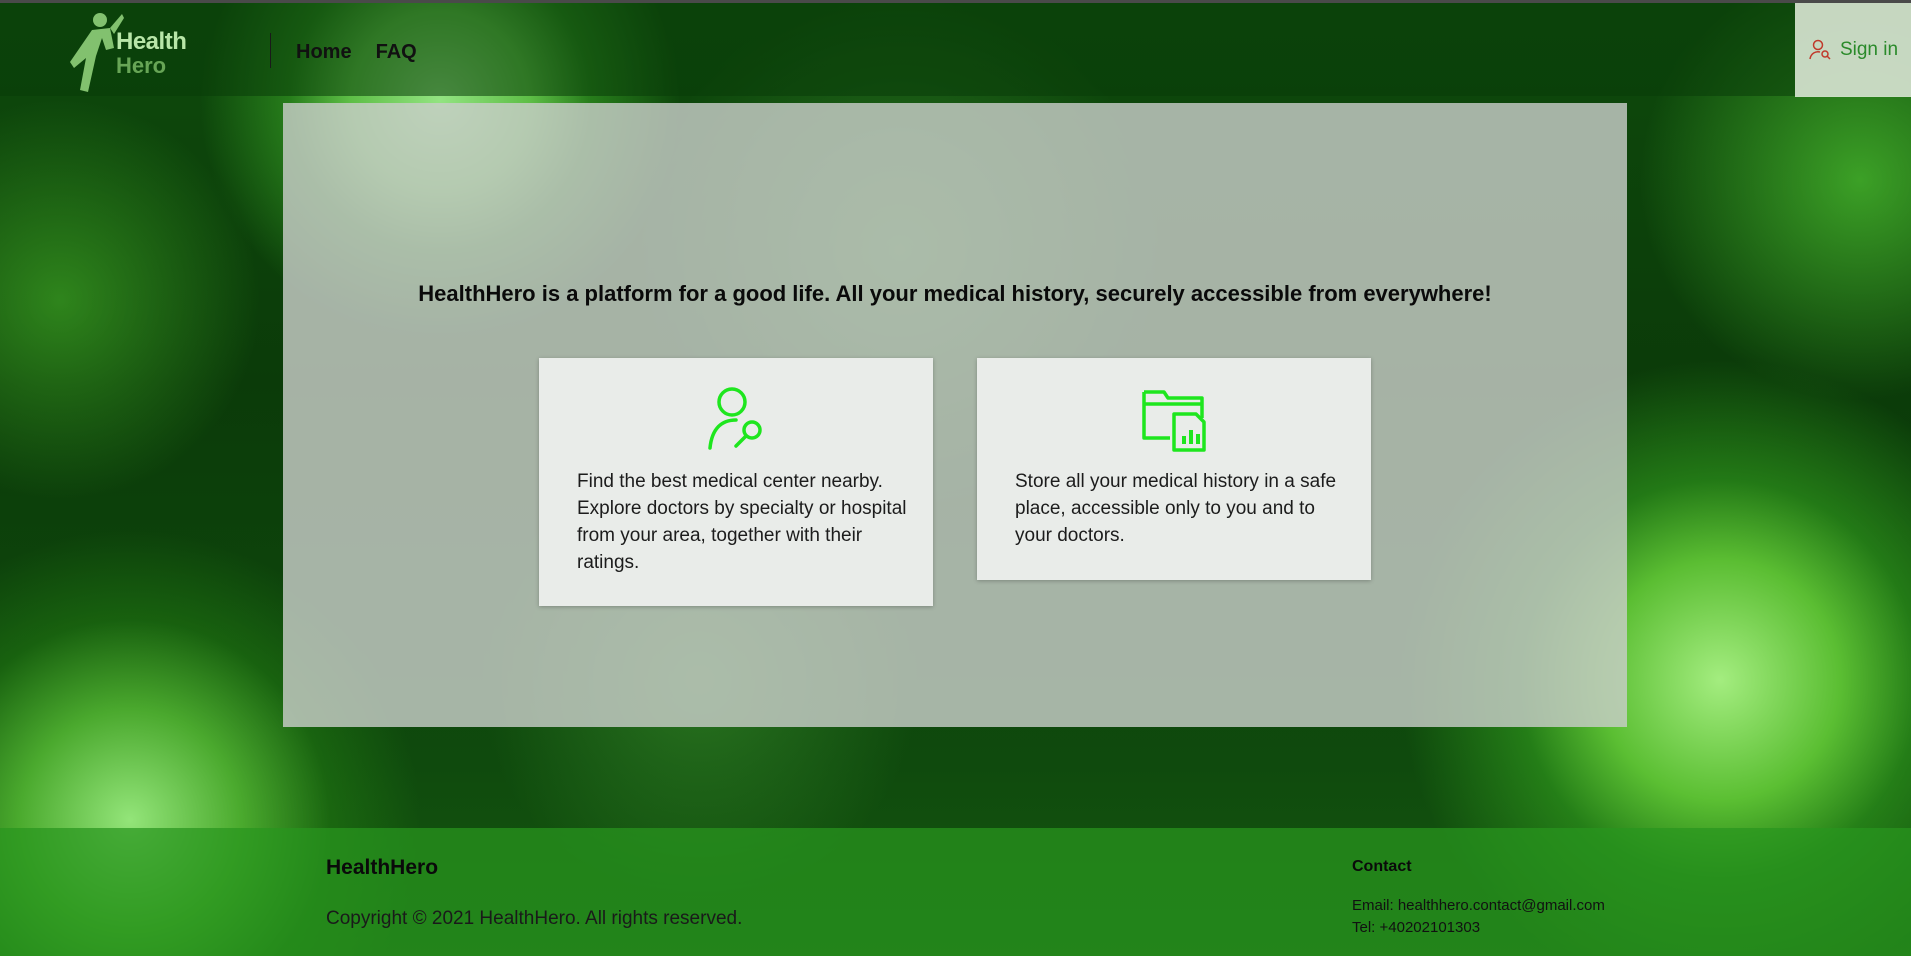  I want to click on logo-text-health: Health, so click(151, 41).